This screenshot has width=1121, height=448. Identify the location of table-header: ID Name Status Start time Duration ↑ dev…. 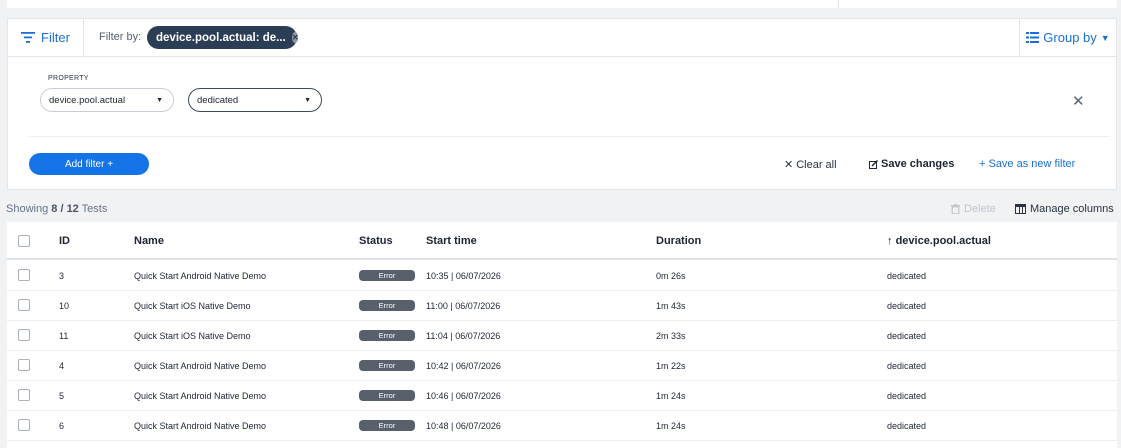
(562, 241).